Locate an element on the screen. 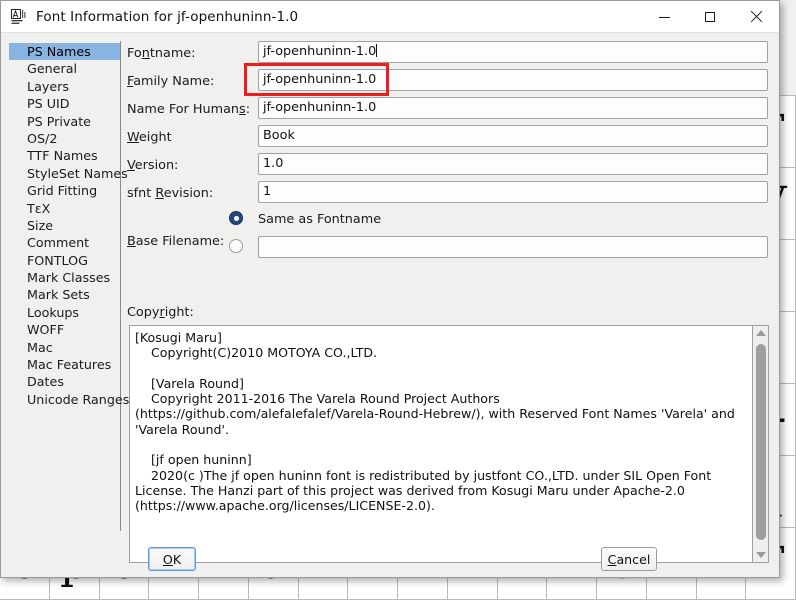 This screenshot has width=796, height=600. base-filename-custom-input is located at coordinates (513, 247).